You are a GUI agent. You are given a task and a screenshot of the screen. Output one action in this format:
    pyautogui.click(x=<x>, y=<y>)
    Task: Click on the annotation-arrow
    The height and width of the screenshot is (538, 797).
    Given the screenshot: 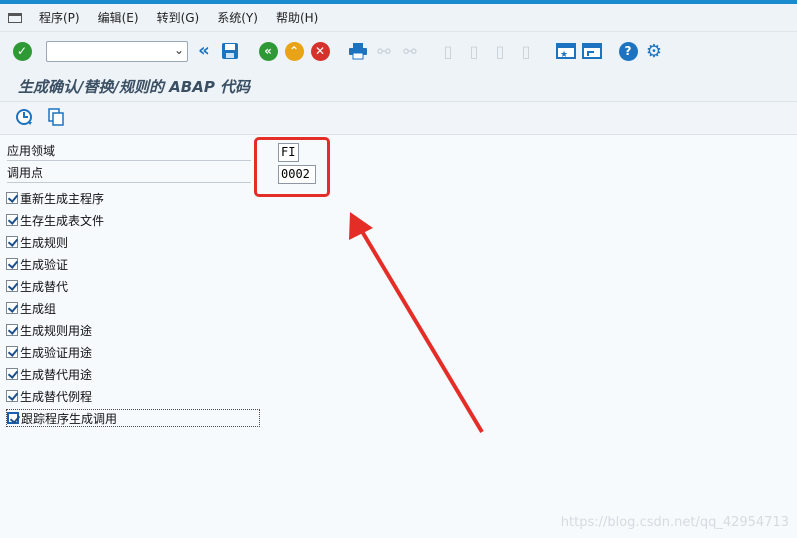 What is the action you would take?
    pyautogui.click(x=416, y=323)
    